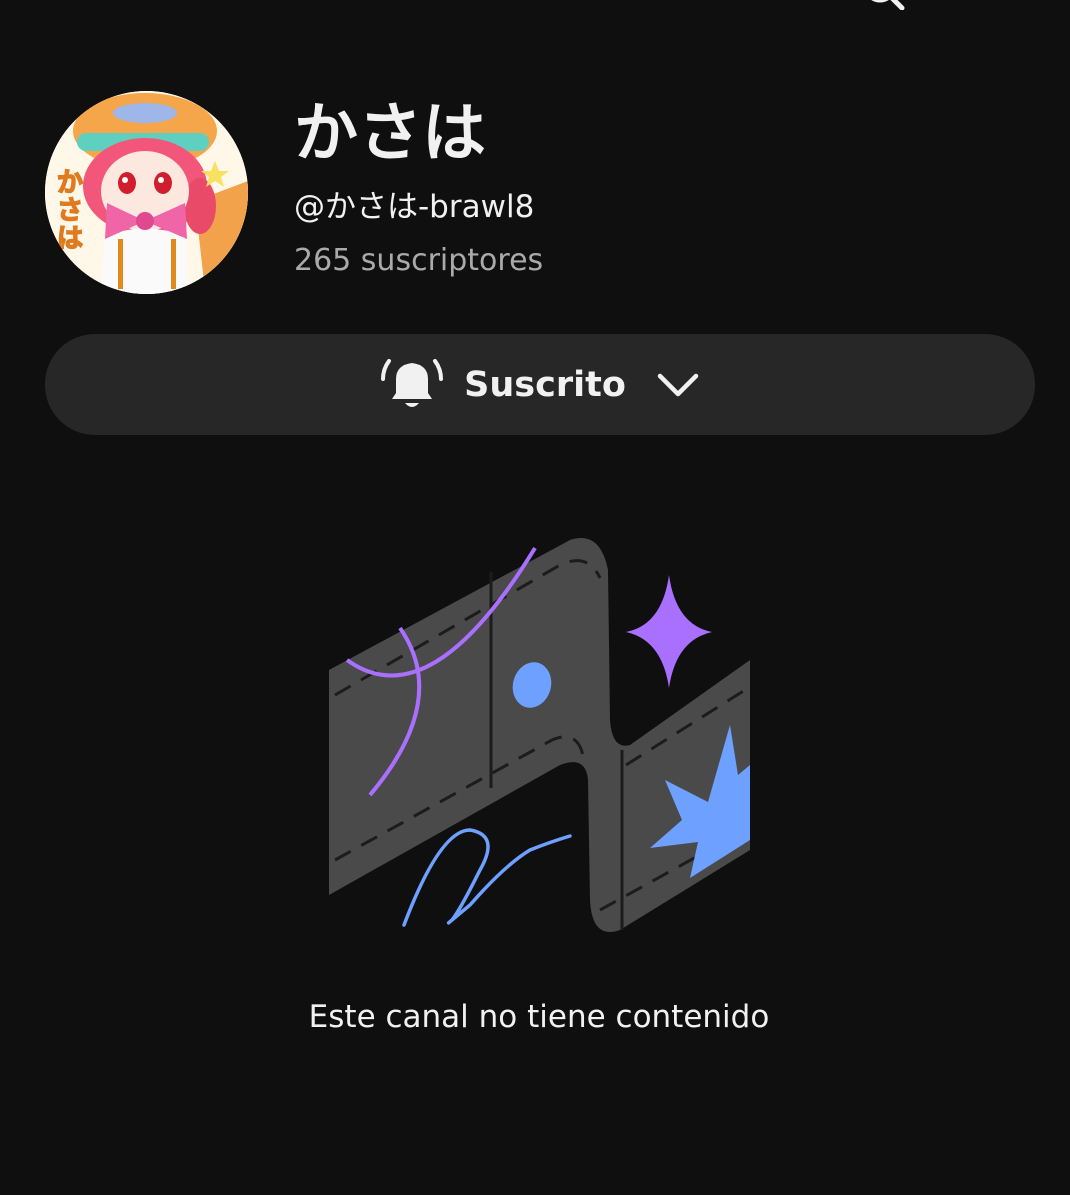 The image size is (1070, 1195). What do you see at coordinates (535, 10) in the screenshot?
I see `app-bar` at bounding box center [535, 10].